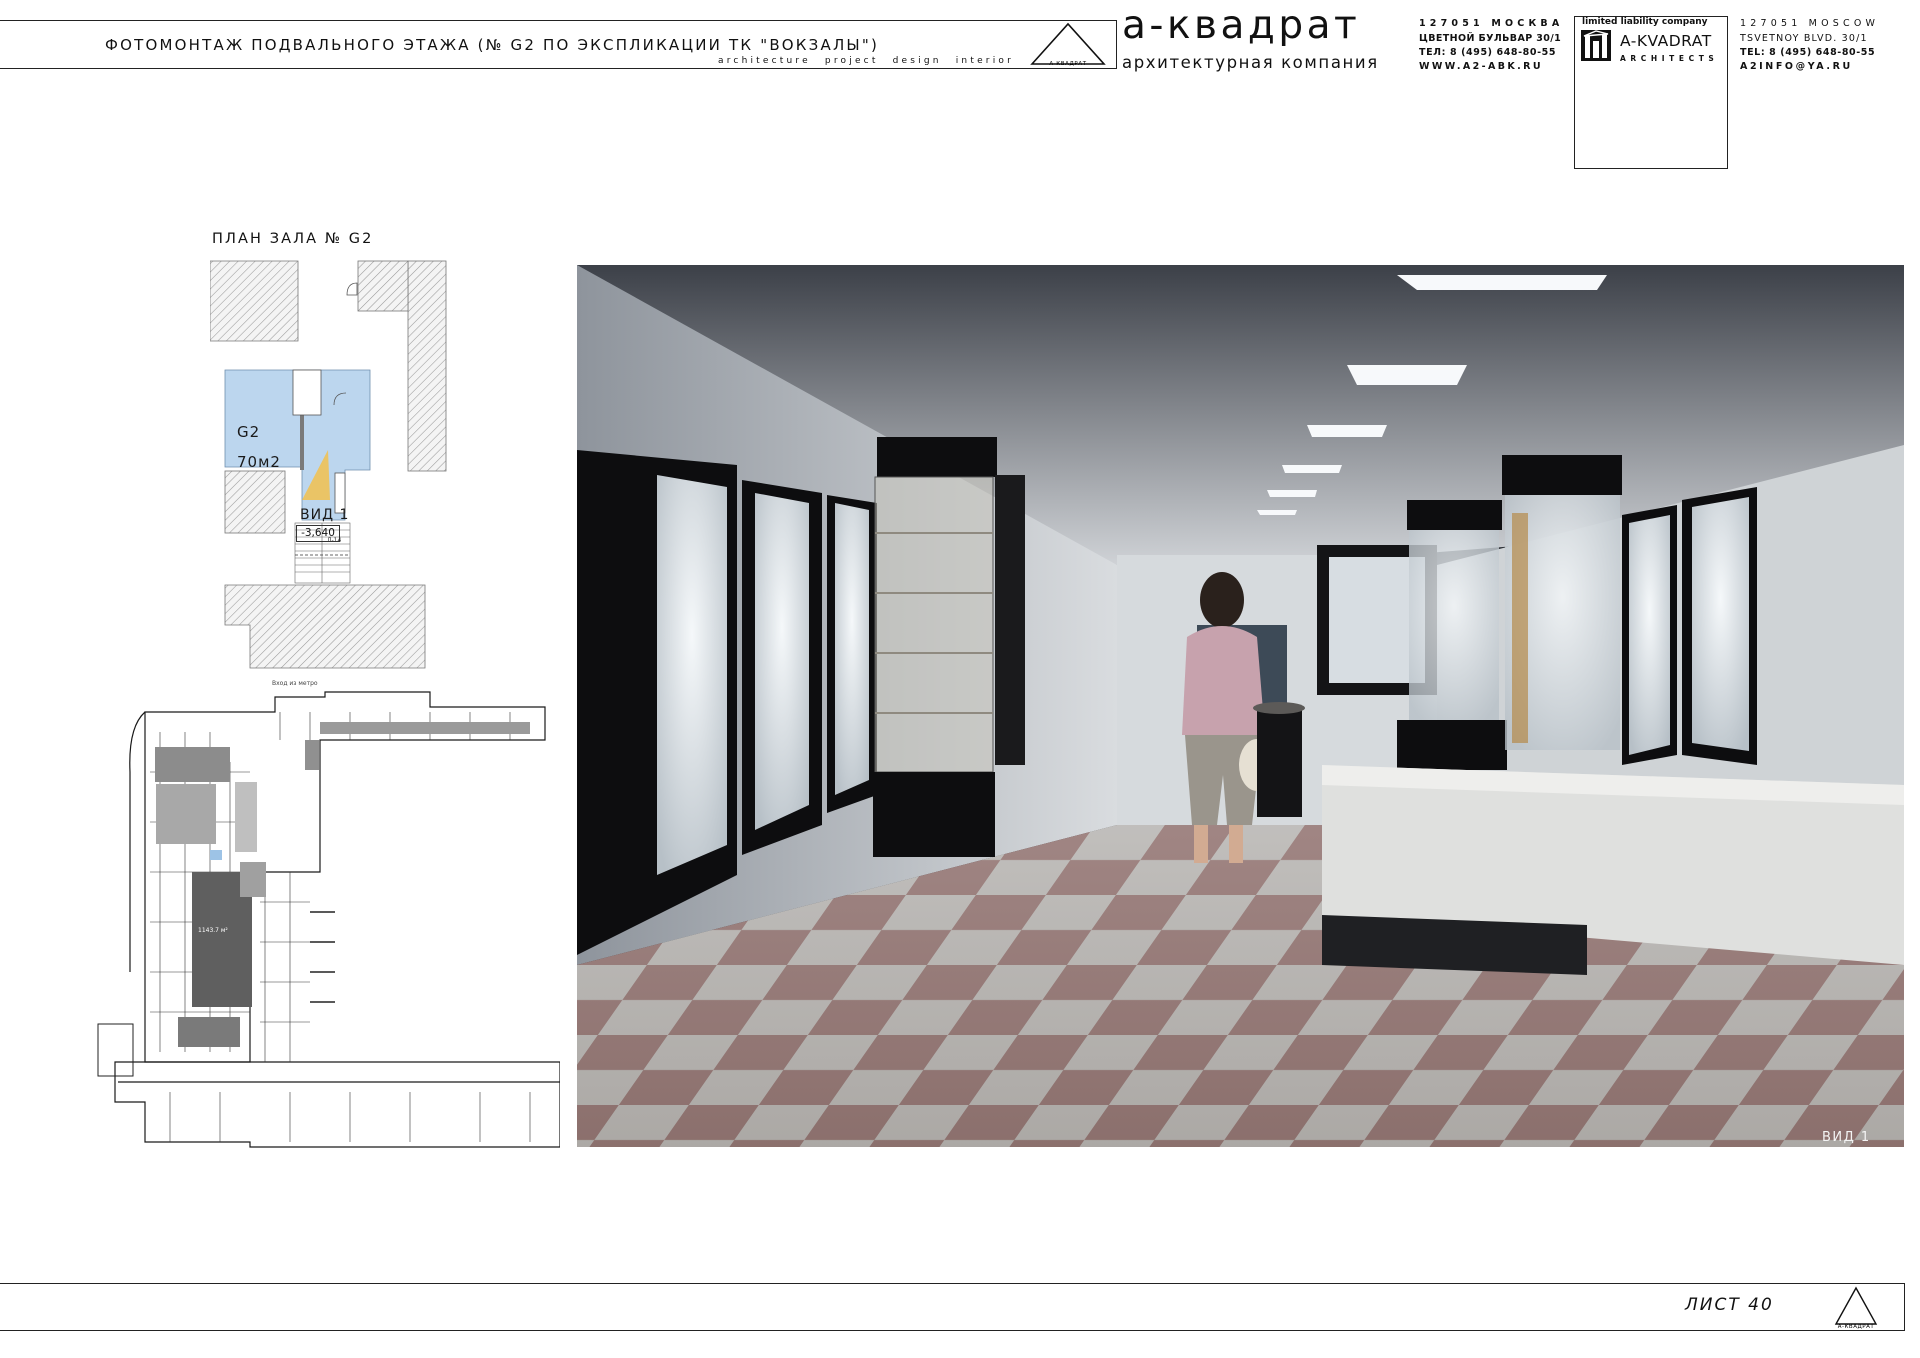  I want to click on sheet-tagline: architecture project design interior, so click(866, 61).